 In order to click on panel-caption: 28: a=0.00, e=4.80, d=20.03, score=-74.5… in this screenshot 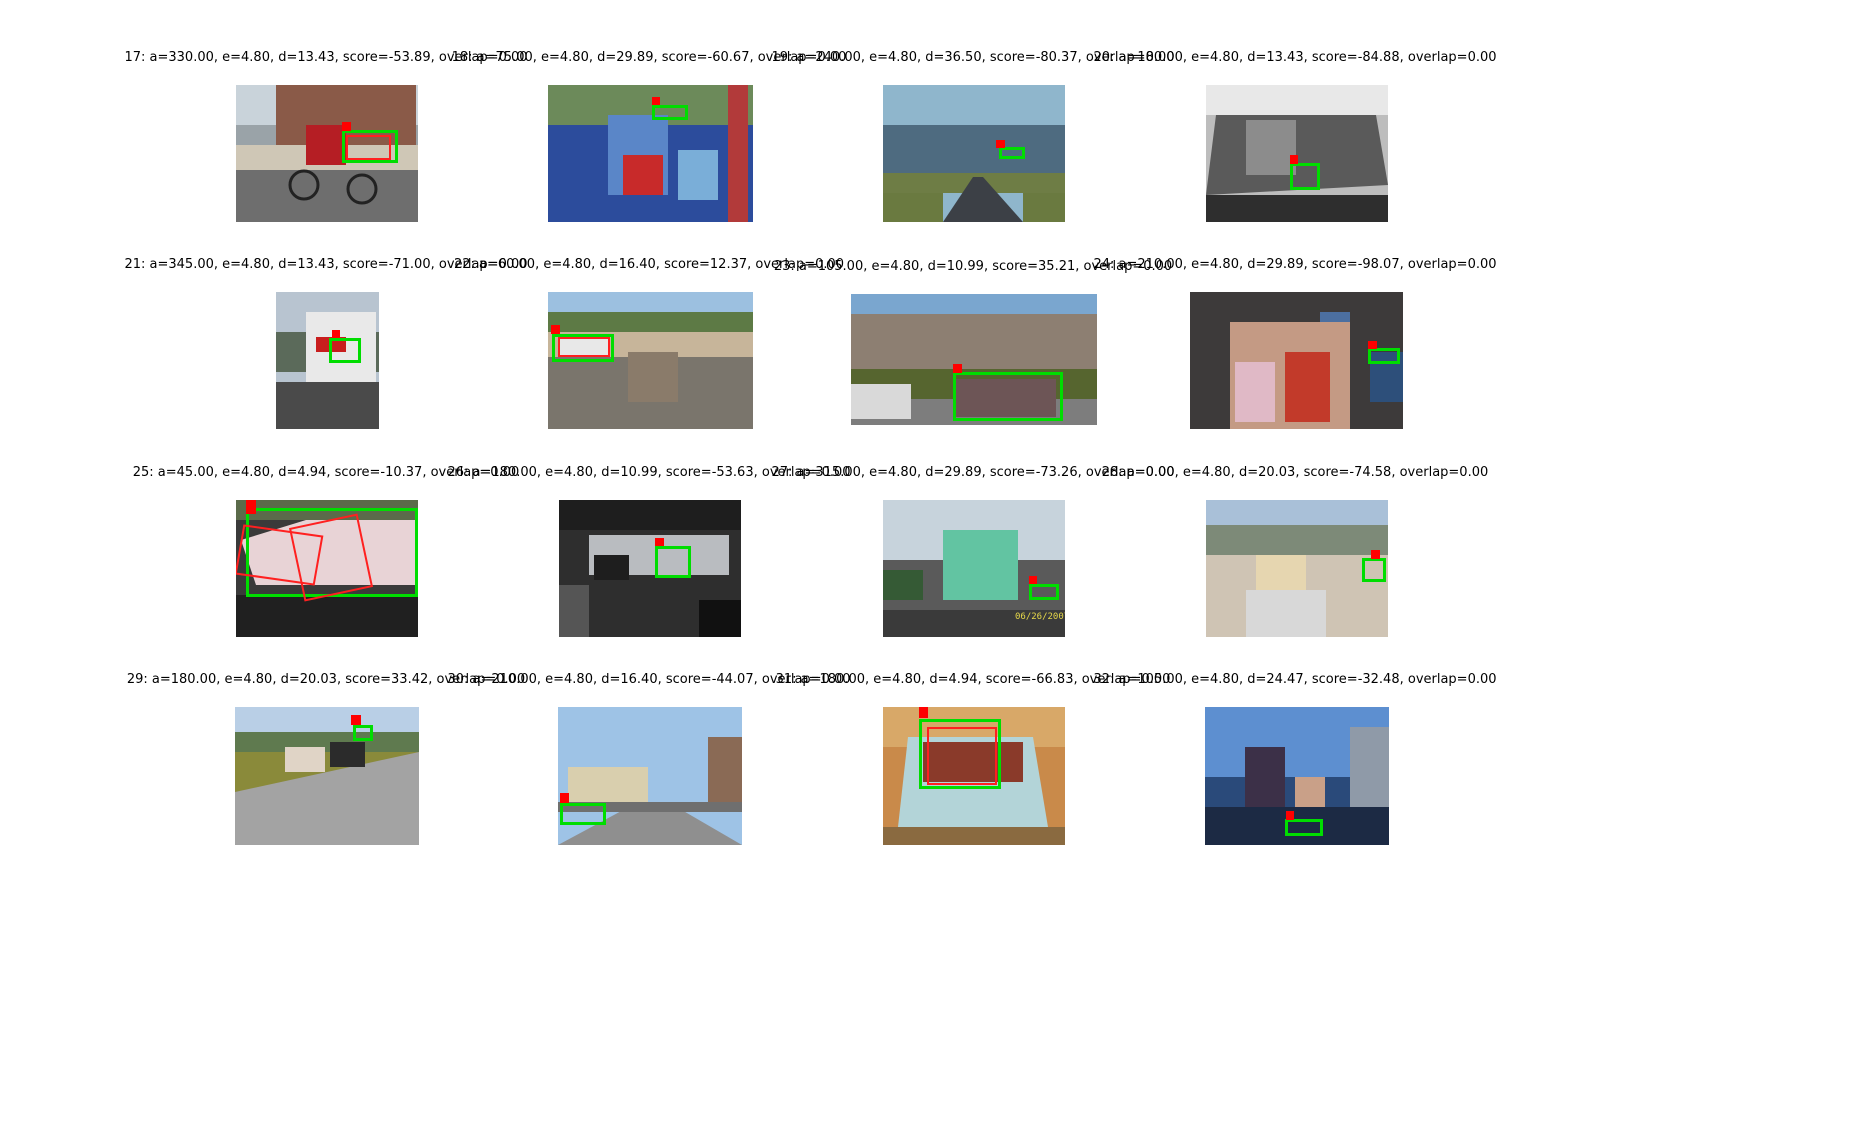, I will do `click(1295, 472)`.